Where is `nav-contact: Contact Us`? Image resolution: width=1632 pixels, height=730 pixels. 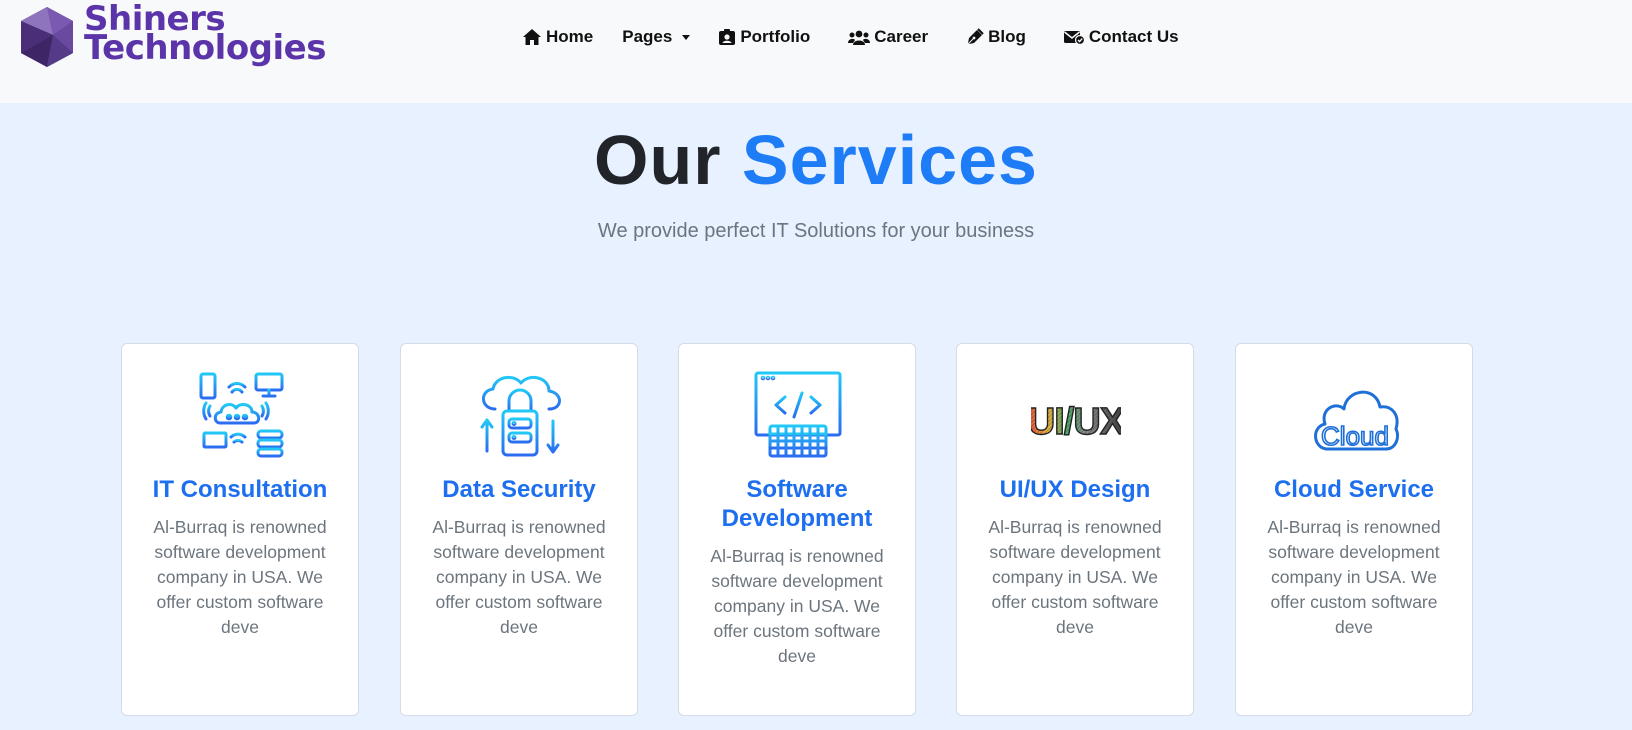
nav-contact: Contact Us is located at coordinates (1121, 37).